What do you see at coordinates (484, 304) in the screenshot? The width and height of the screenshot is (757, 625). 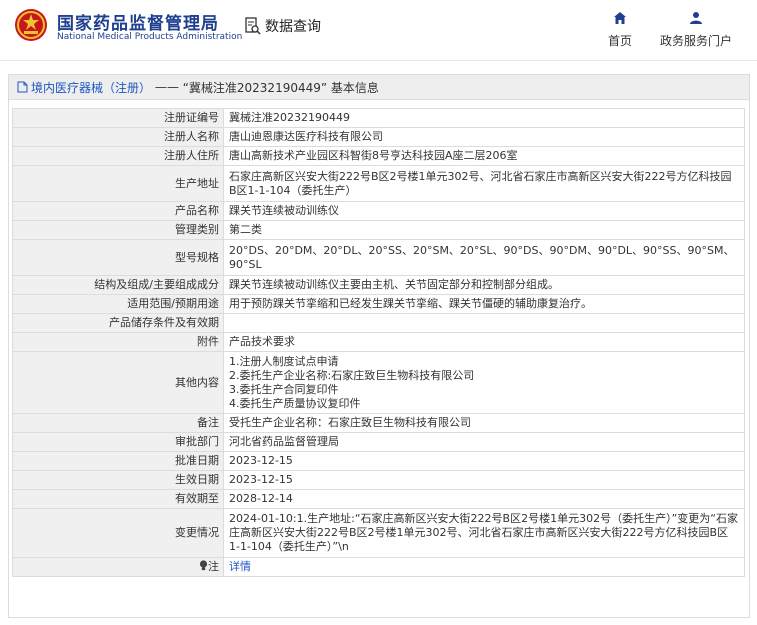 I see `field-value: 用于预防踝关节挛缩和已经发生踝关节挛缩、踝关节僵硬的辅助康复治疗。` at bounding box center [484, 304].